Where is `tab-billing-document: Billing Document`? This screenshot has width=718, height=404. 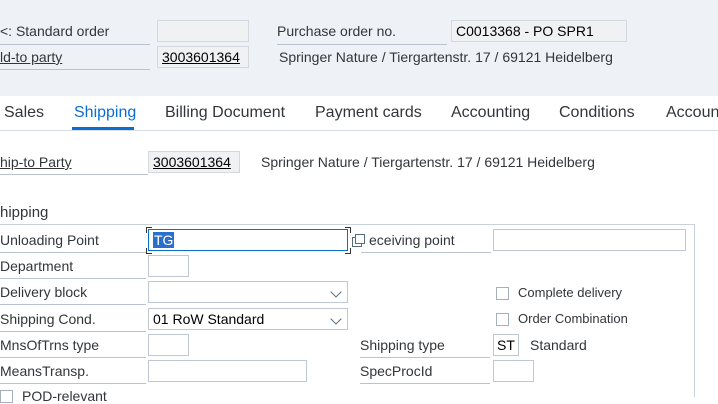 tab-billing-document: Billing Document is located at coordinates (225, 113).